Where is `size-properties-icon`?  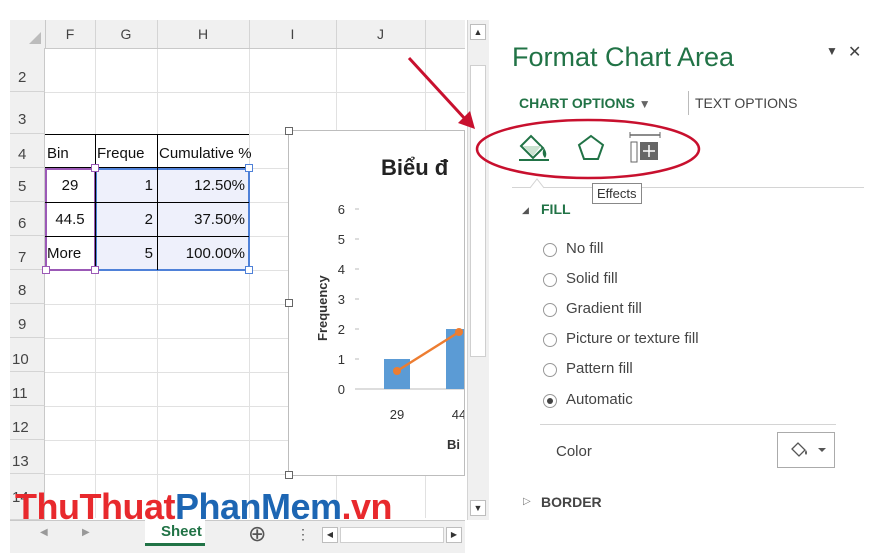
size-properties-icon is located at coordinates (645, 148).